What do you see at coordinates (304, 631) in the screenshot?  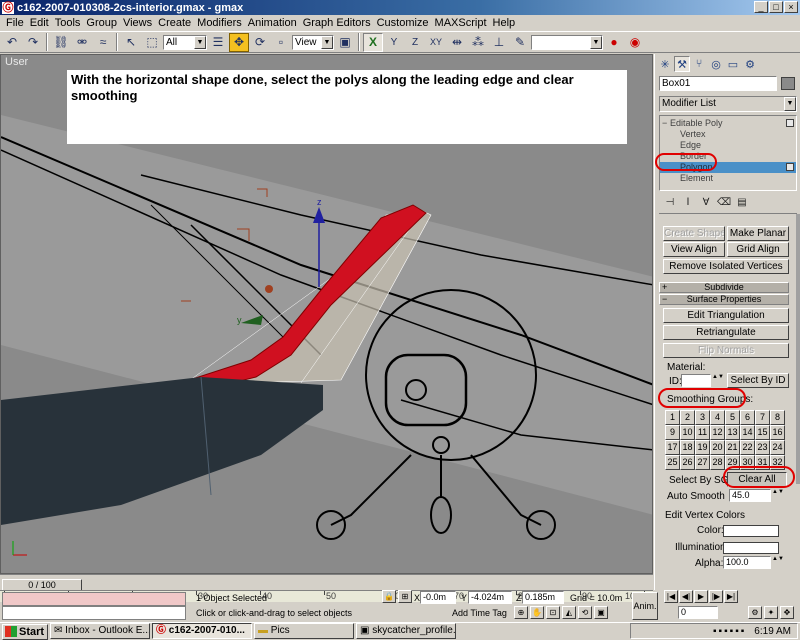 I see `task-pics-folder: ▬ Pics` at bounding box center [304, 631].